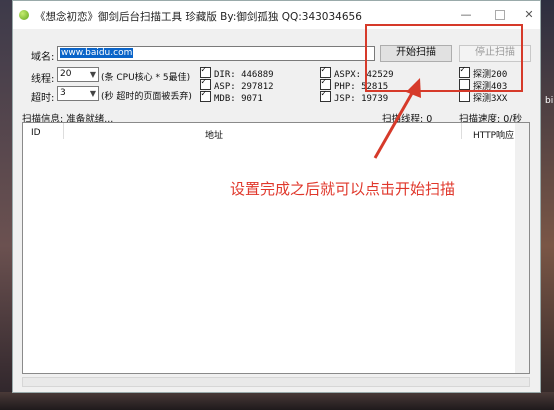 The height and width of the screenshot is (410, 554). What do you see at coordinates (547, 205) in the screenshot?
I see `desktop-background-right` at bounding box center [547, 205].